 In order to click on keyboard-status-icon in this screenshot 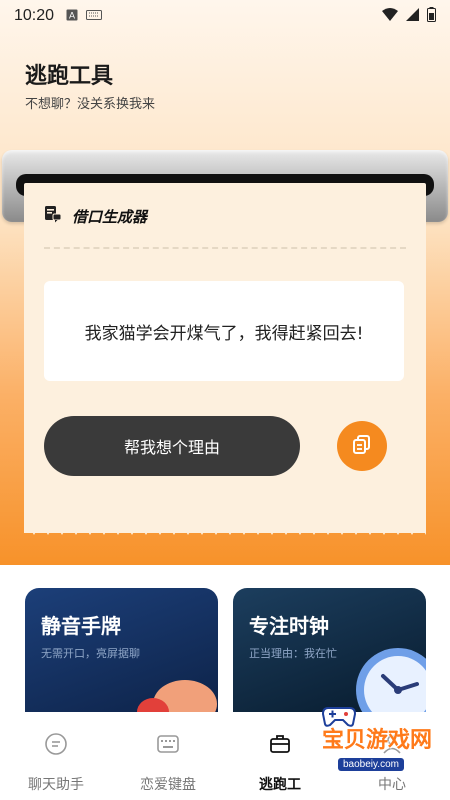, I will do `click(94, 16)`.